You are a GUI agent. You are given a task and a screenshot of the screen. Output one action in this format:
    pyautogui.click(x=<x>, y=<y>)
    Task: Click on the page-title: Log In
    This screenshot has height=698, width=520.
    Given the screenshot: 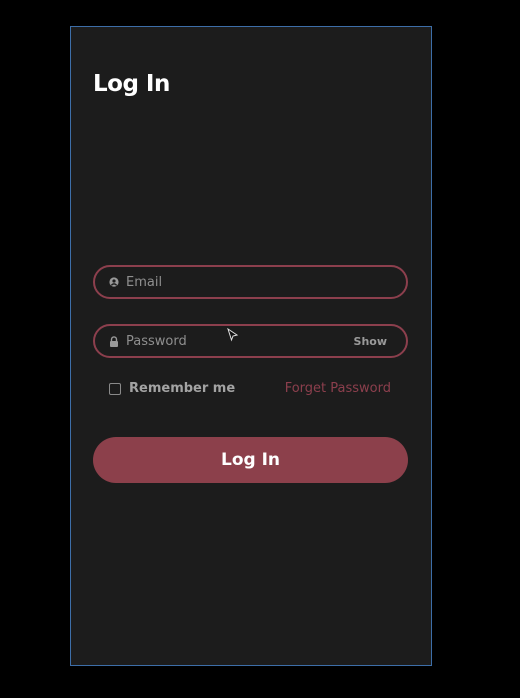 What is the action you would take?
    pyautogui.click(x=131, y=84)
    